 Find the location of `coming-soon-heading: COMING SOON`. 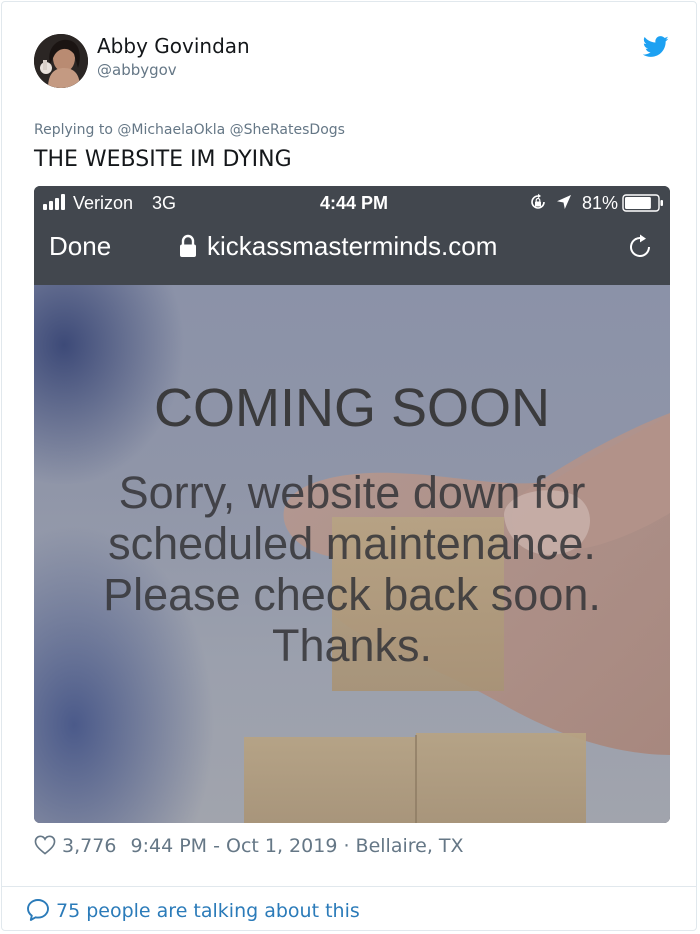

coming-soon-heading: COMING SOON is located at coordinates (351, 408).